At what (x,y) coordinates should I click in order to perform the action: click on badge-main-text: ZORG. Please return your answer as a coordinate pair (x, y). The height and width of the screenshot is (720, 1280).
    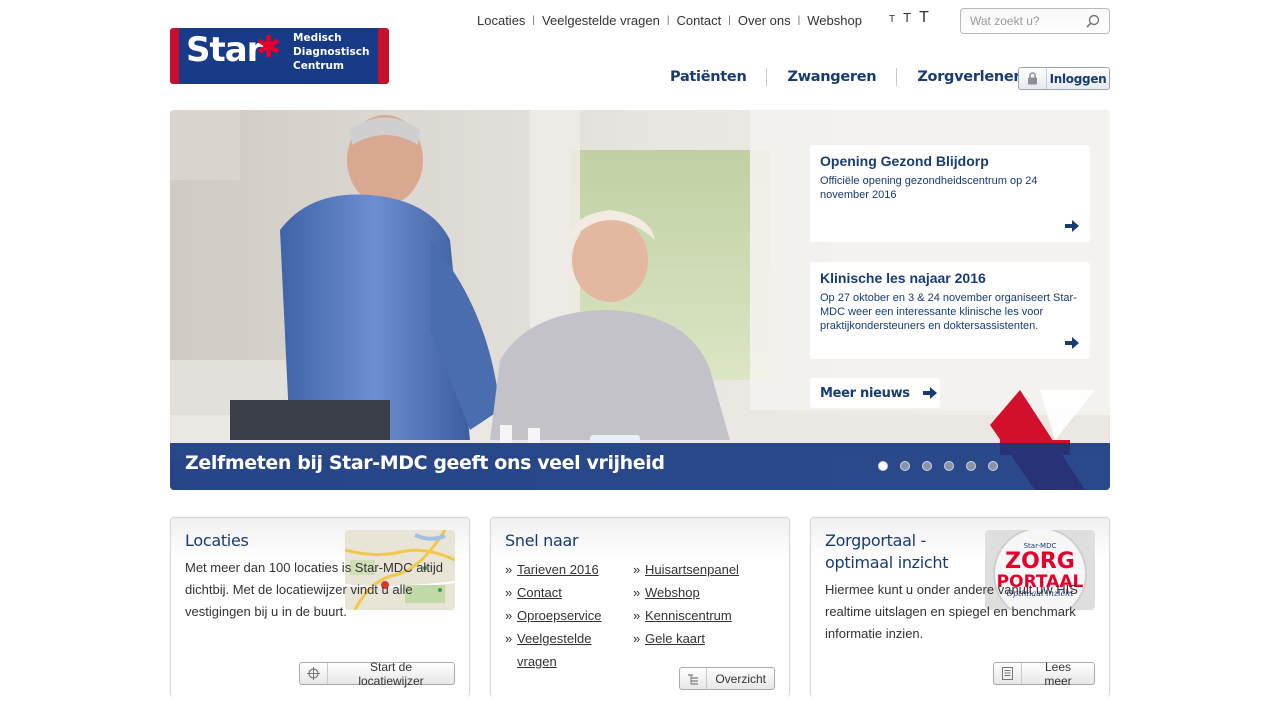
    Looking at the image, I should click on (1040, 561).